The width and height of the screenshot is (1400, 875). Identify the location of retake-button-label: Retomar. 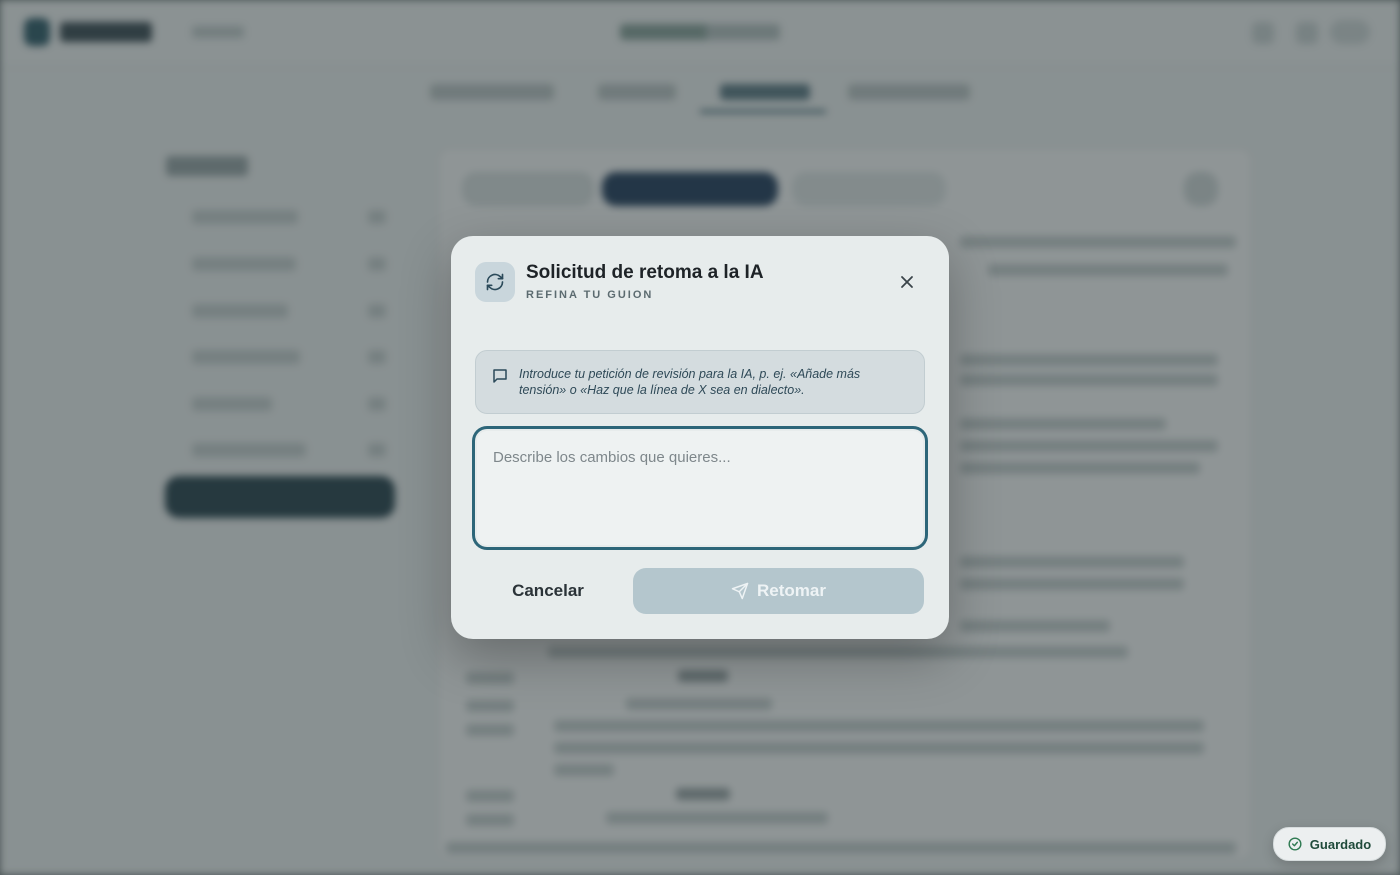
(791, 590).